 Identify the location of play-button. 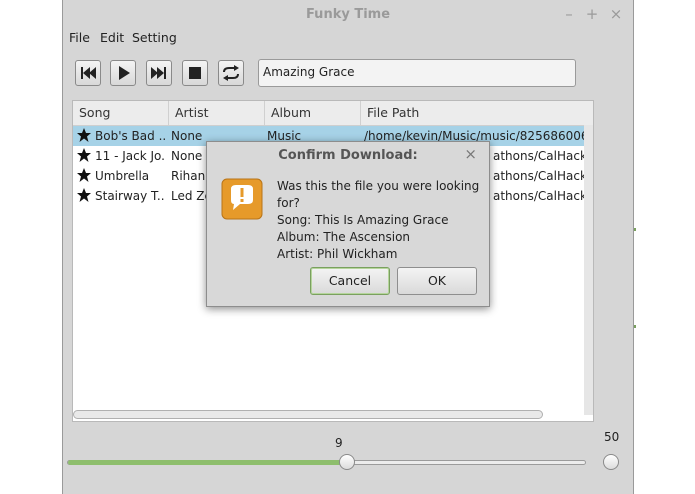
(123, 73).